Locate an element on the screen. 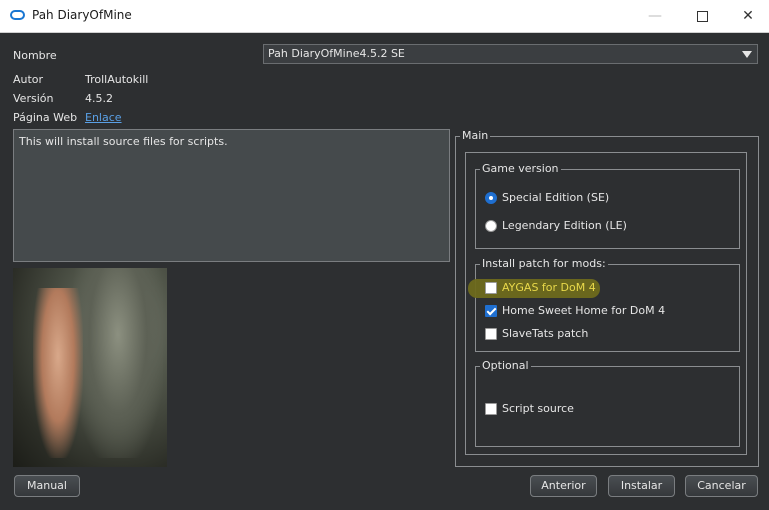  cancel-button: Cancelar is located at coordinates (721, 486).